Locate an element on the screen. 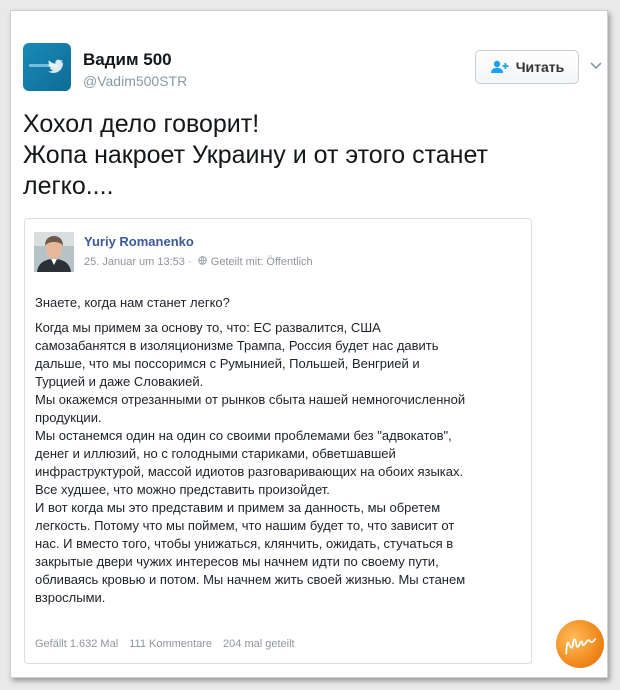  tweet-text-line: Жопа накроет Украину и от этого станет is located at coordinates (256, 155).